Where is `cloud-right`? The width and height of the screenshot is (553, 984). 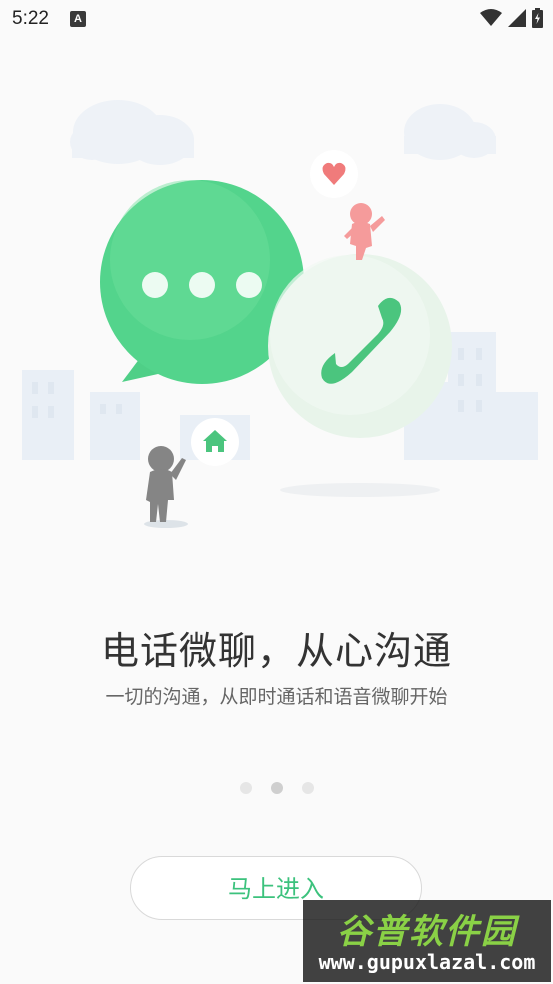 cloud-right is located at coordinates (450, 132).